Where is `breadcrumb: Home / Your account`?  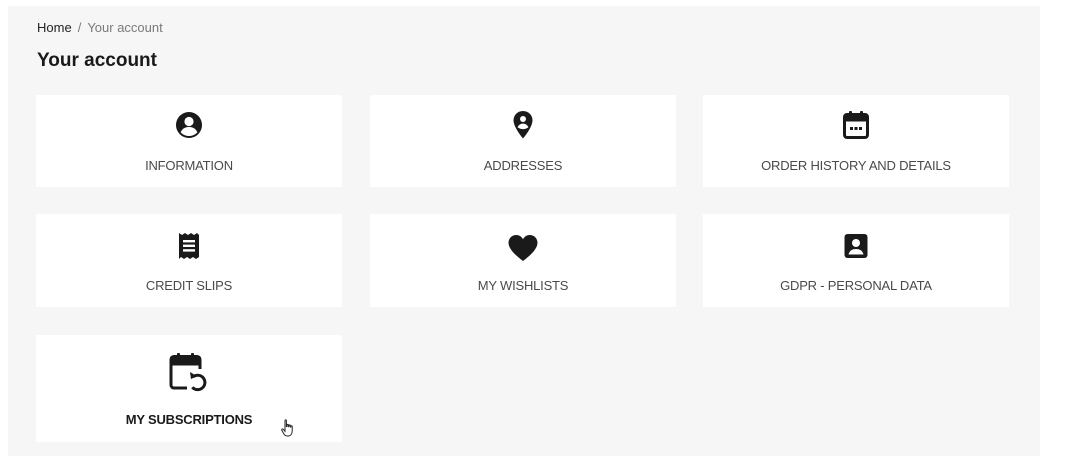
breadcrumb: Home / Your account is located at coordinates (100, 27).